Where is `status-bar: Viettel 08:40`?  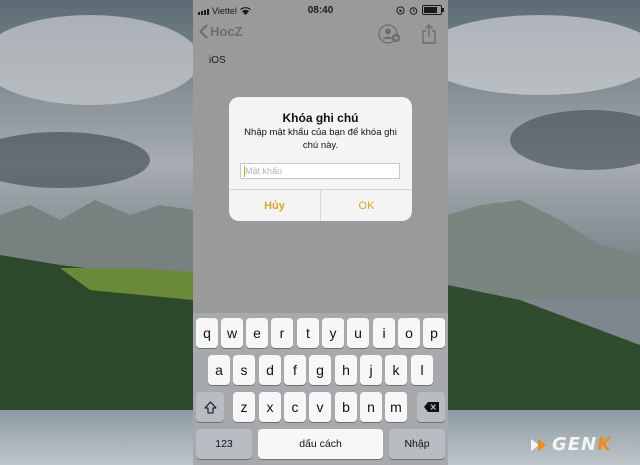 status-bar: Viettel 08:40 is located at coordinates (320, 11).